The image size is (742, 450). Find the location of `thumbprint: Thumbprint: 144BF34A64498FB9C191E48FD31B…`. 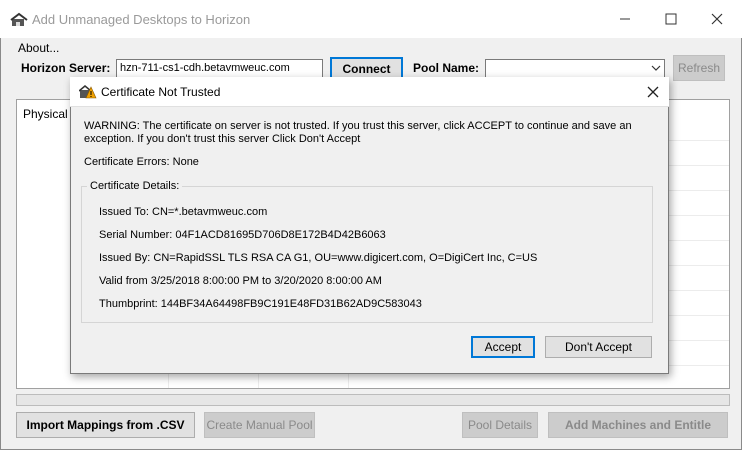

thumbprint: Thumbprint: 144BF34A64498FB9C191E48FD31B… is located at coordinates (260, 304).